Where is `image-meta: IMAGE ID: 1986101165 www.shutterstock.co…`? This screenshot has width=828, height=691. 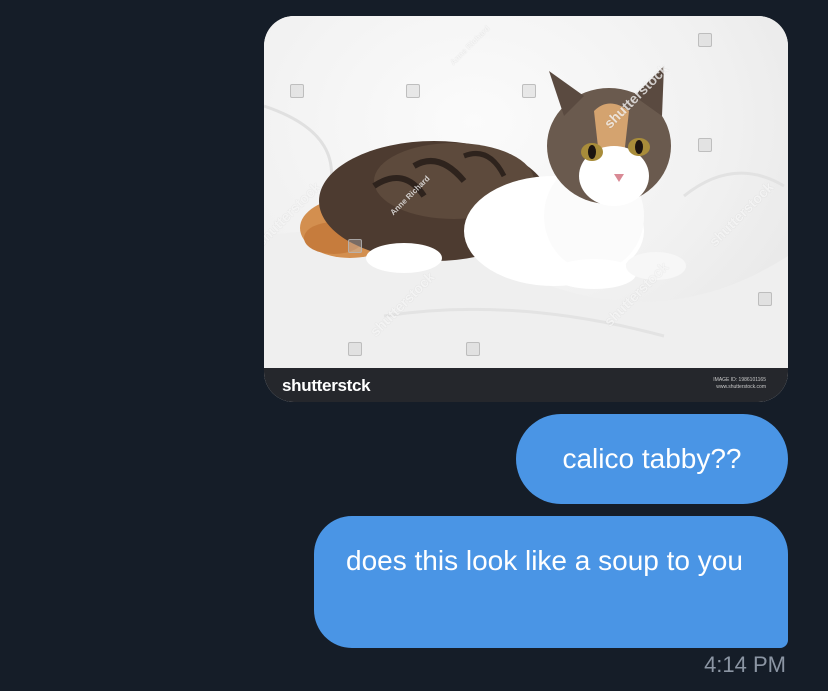 image-meta: IMAGE ID: 1986101165 www.shutterstock.co… is located at coordinates (739, 384).